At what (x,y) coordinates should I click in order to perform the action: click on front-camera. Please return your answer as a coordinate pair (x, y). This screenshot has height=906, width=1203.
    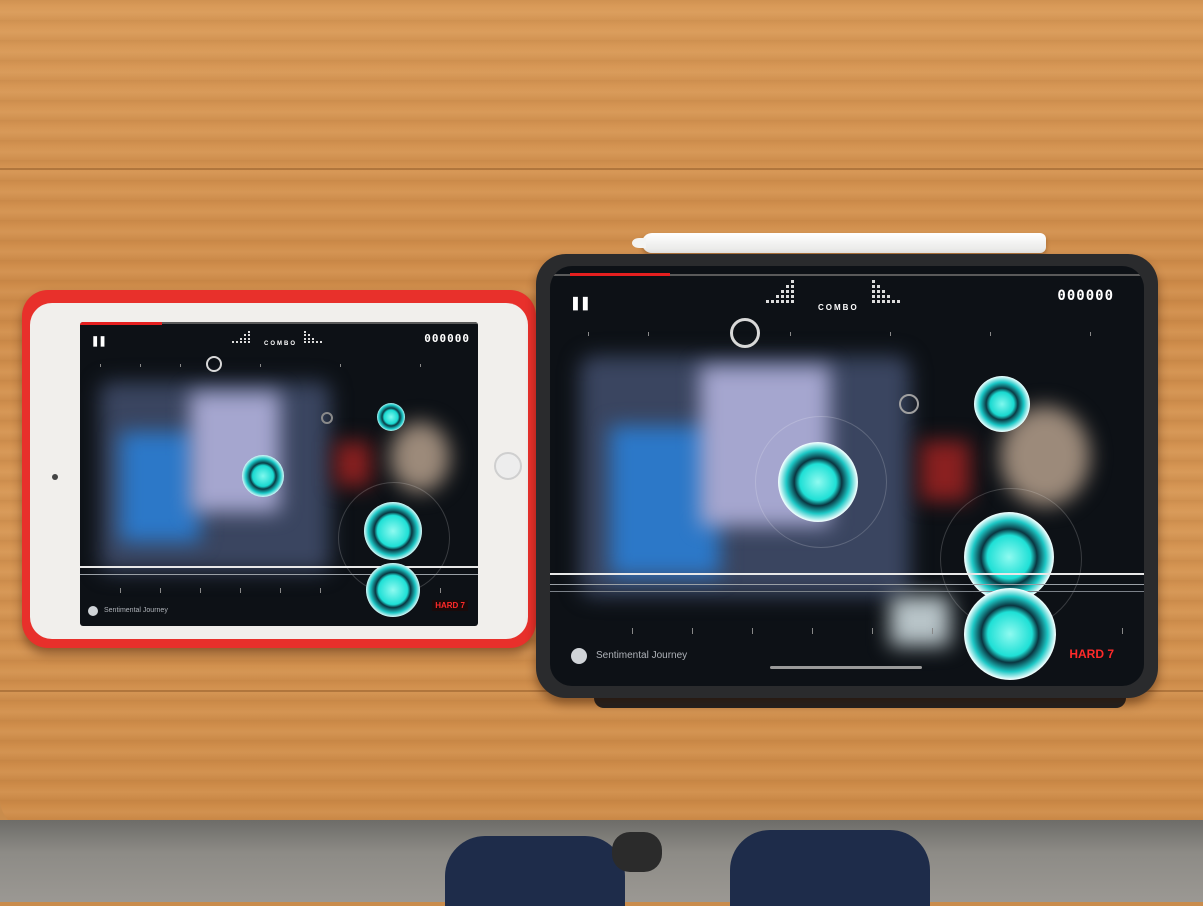
    Looking at the image, I should click on (55, 477).